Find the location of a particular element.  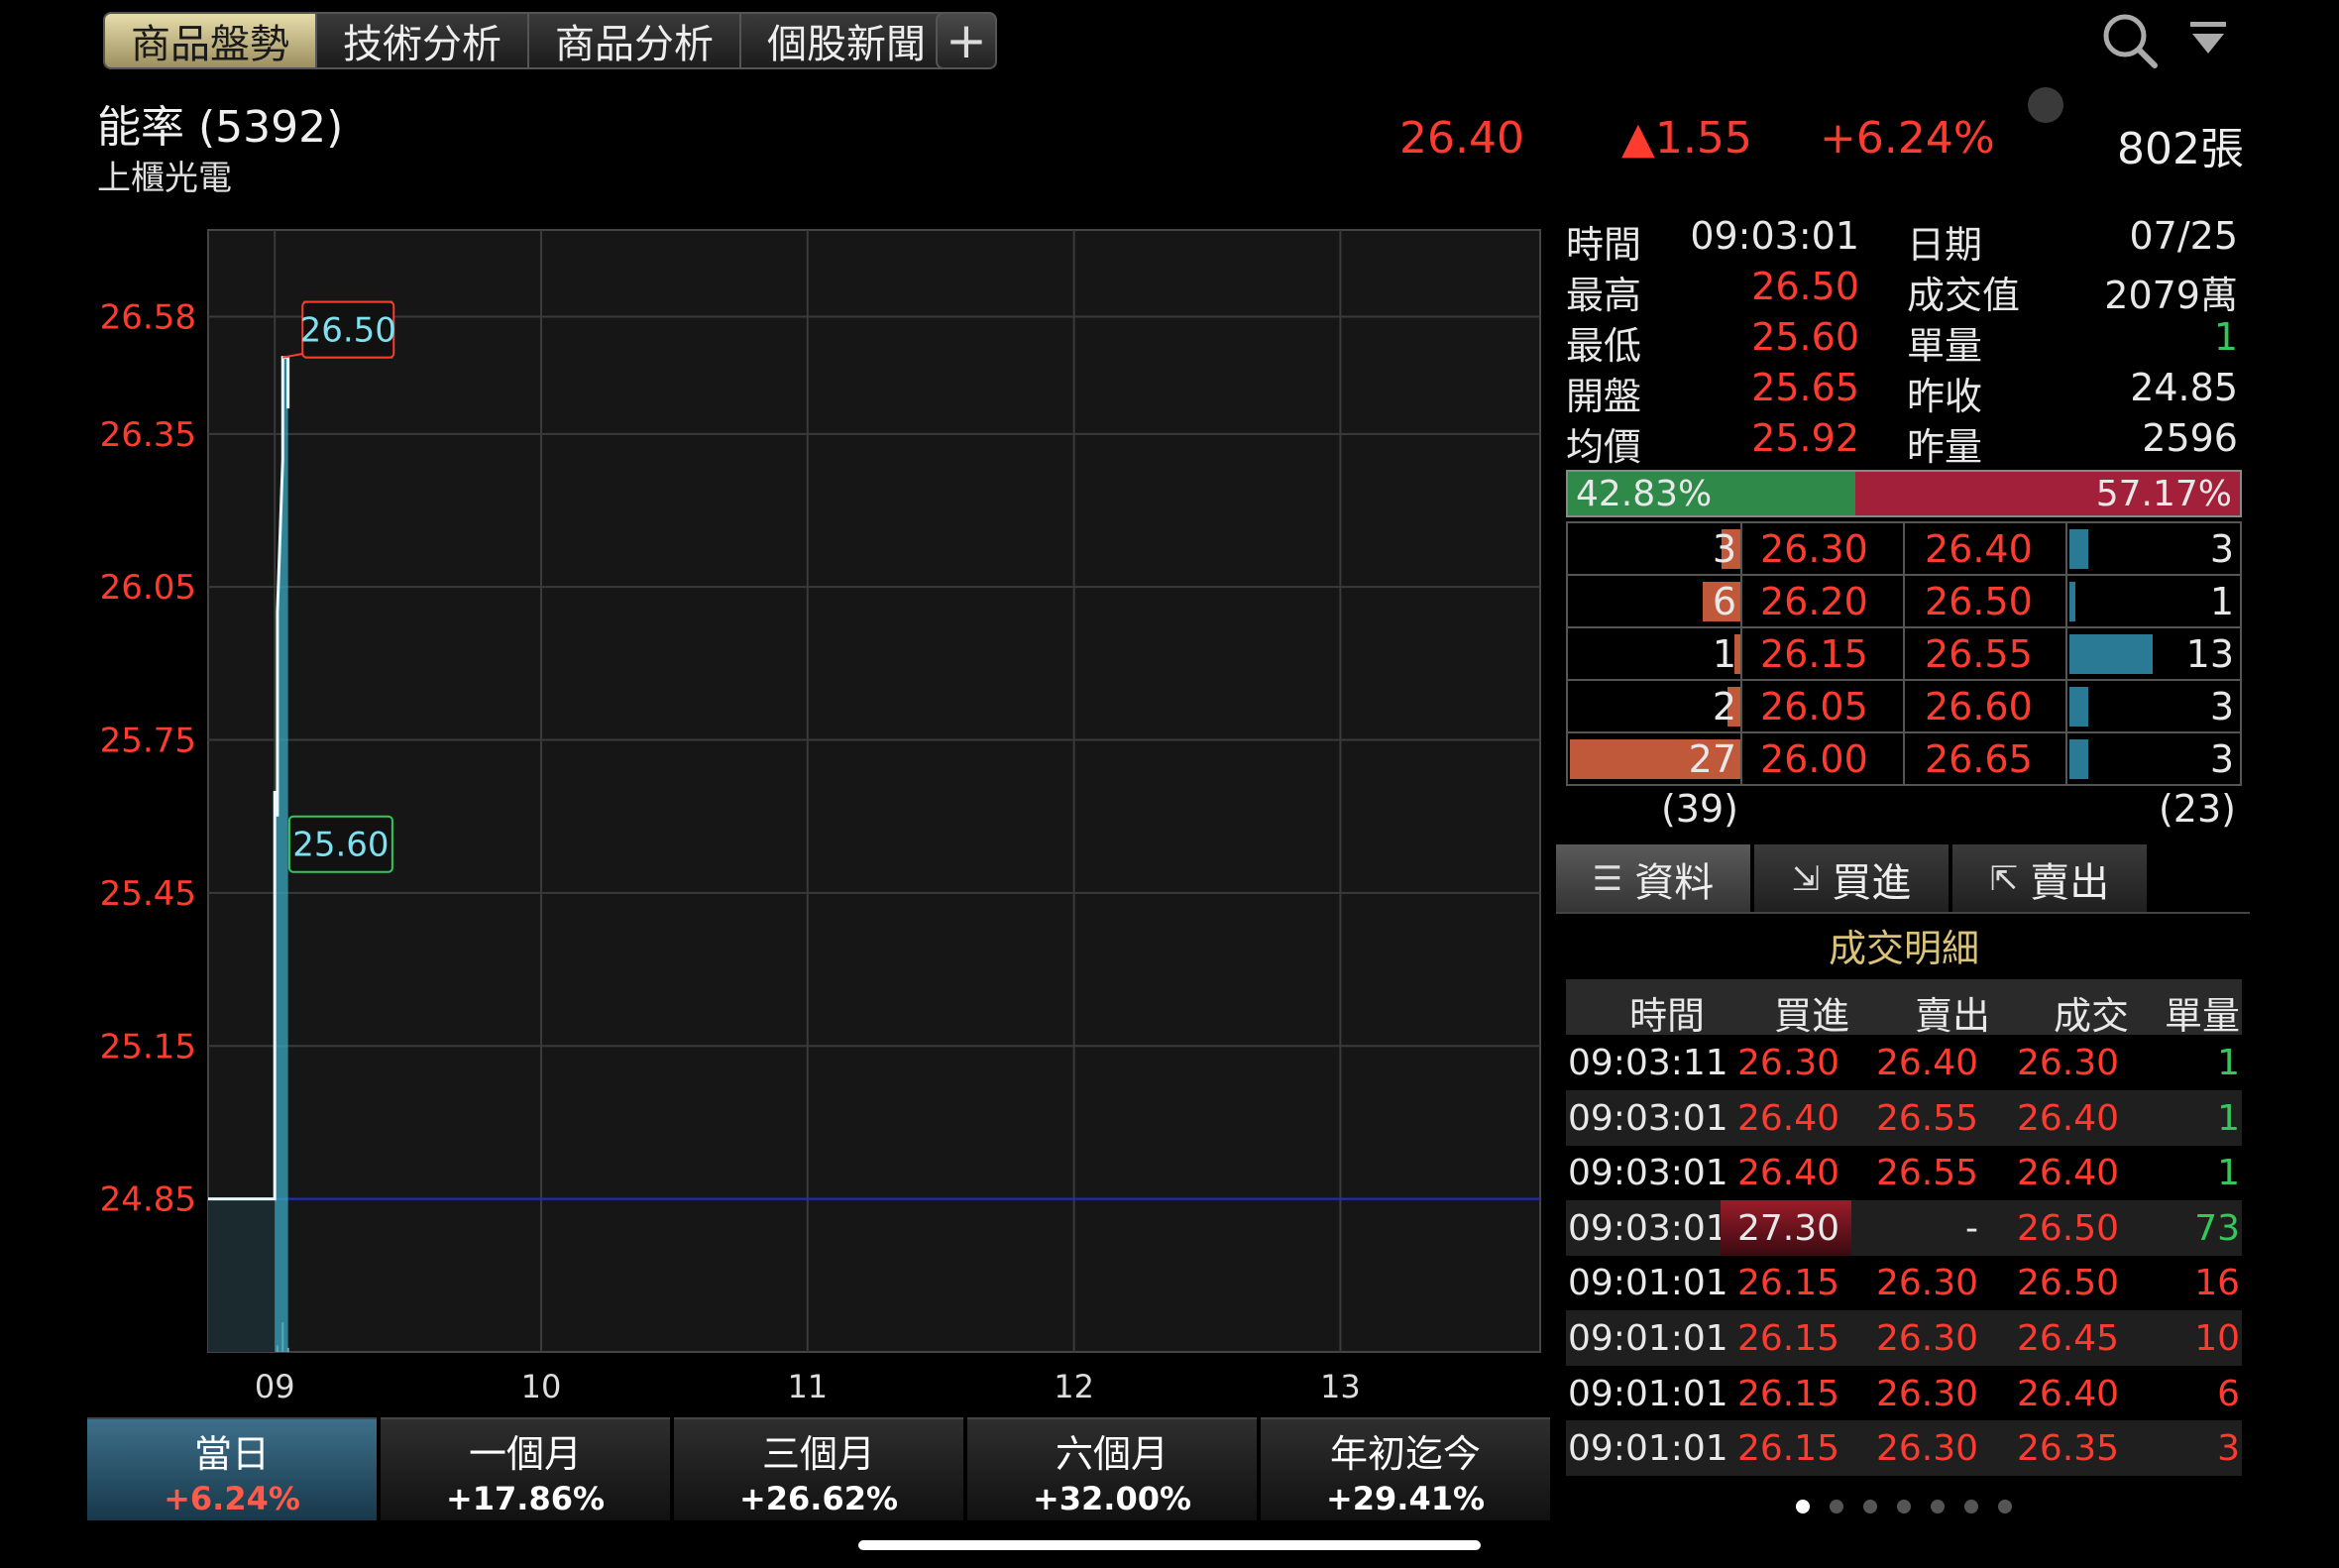

stock-name: 能率 (5392) is located at coordinates (220, 127).